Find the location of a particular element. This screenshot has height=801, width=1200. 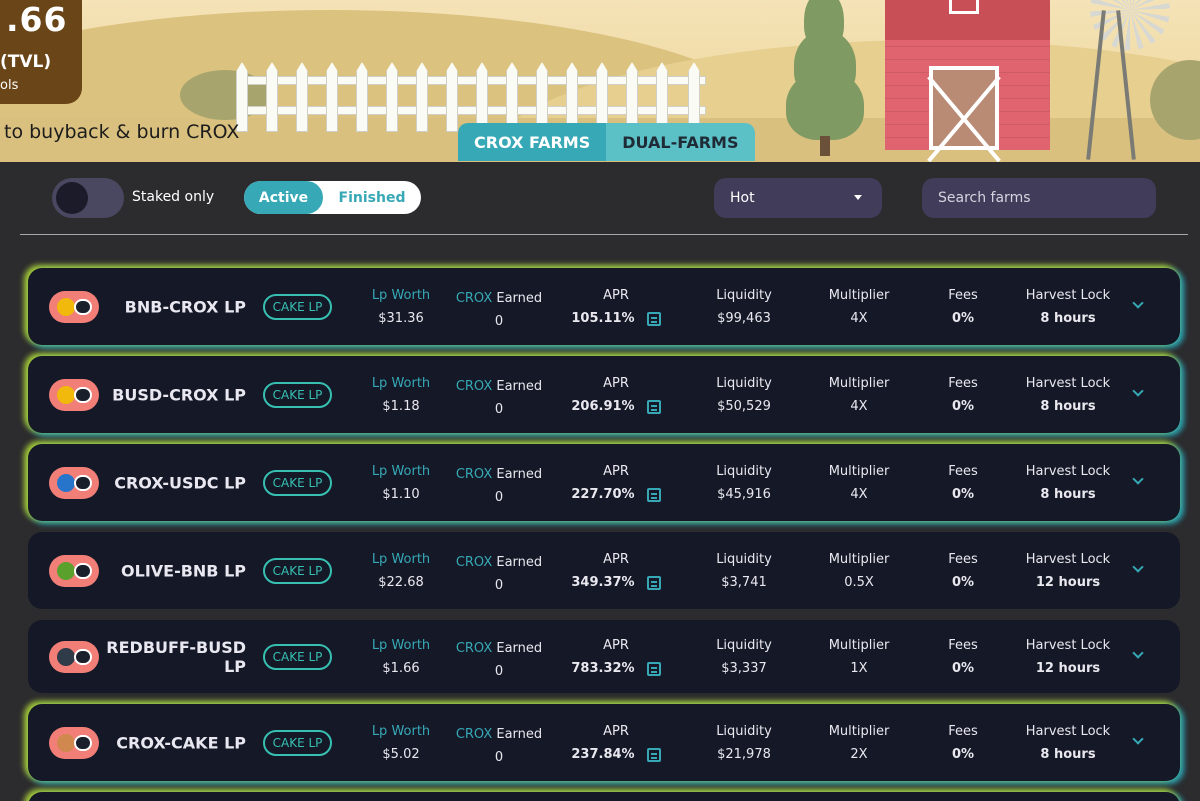

apr-column: APR 105.11% is located at coordinates (616, 307).